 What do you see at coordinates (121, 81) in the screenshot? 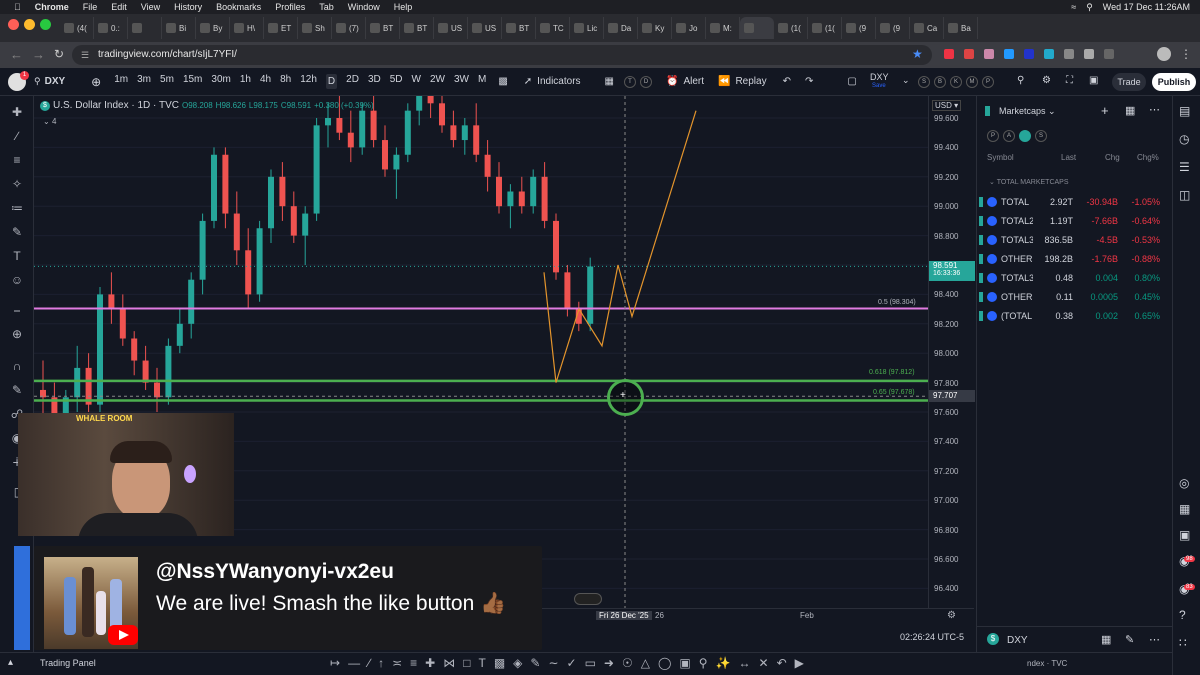
I see `timeframe-1m: 1m` at bounding box center [121, 81].